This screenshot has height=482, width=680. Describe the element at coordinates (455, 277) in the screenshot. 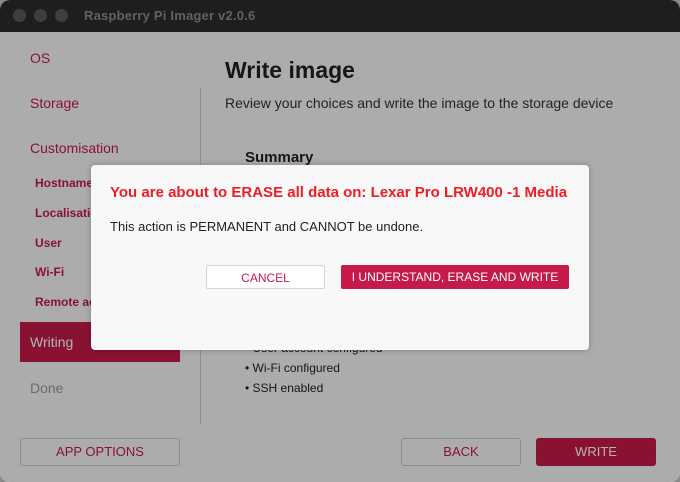

I see `confirm-erase-button: I UNDERSTAND, ERASE AND WRITE` at that location.